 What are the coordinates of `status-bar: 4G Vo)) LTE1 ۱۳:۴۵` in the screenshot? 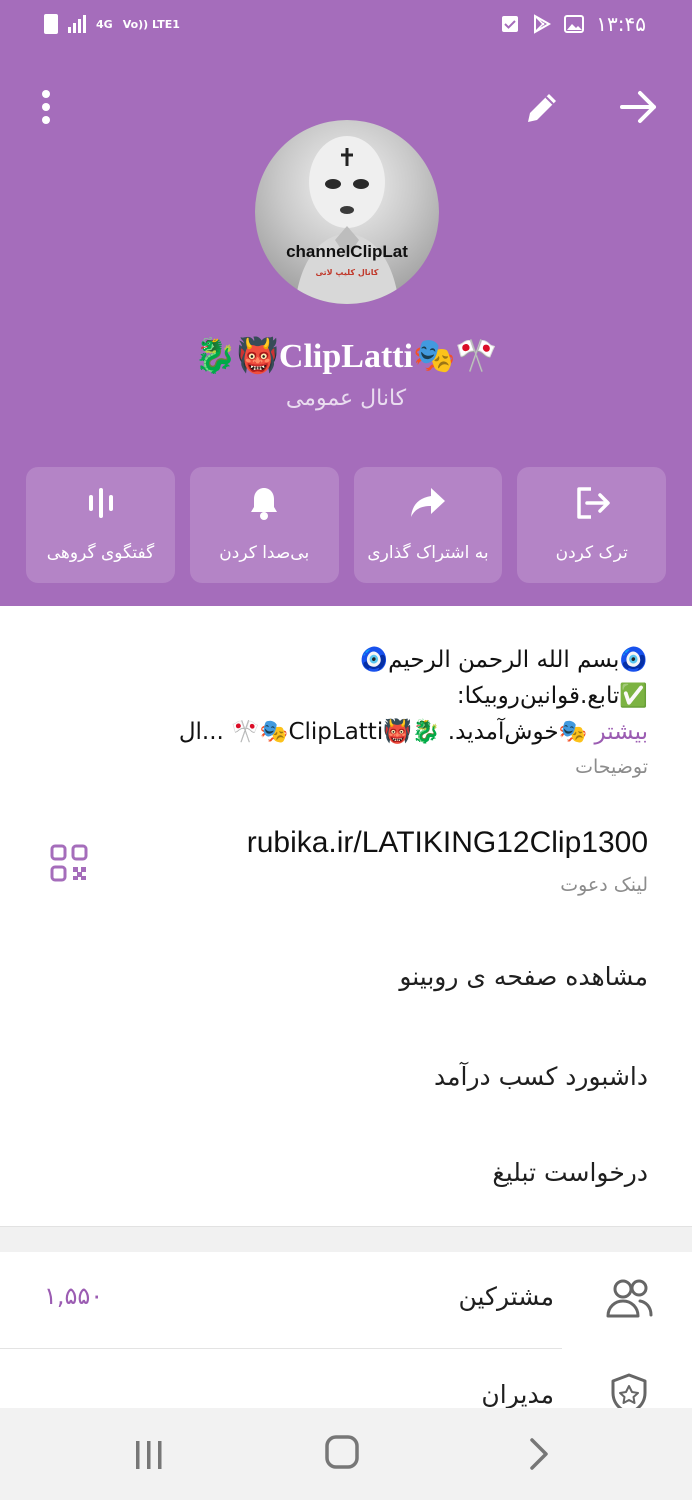 It's located at (346, 26).